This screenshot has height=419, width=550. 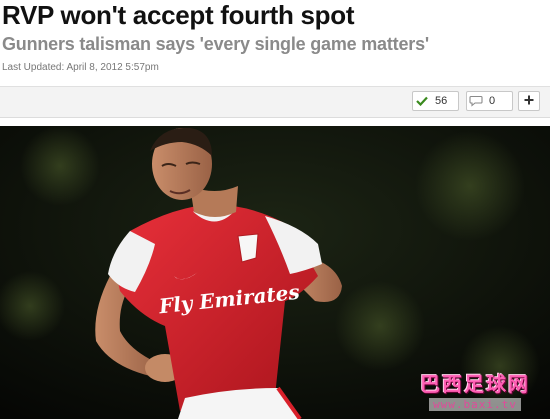 What do you see at coordinates (475, 404) in the screenshot?
I see `watermark-url: www.baxi.tv` at bounding box center [475, 404].